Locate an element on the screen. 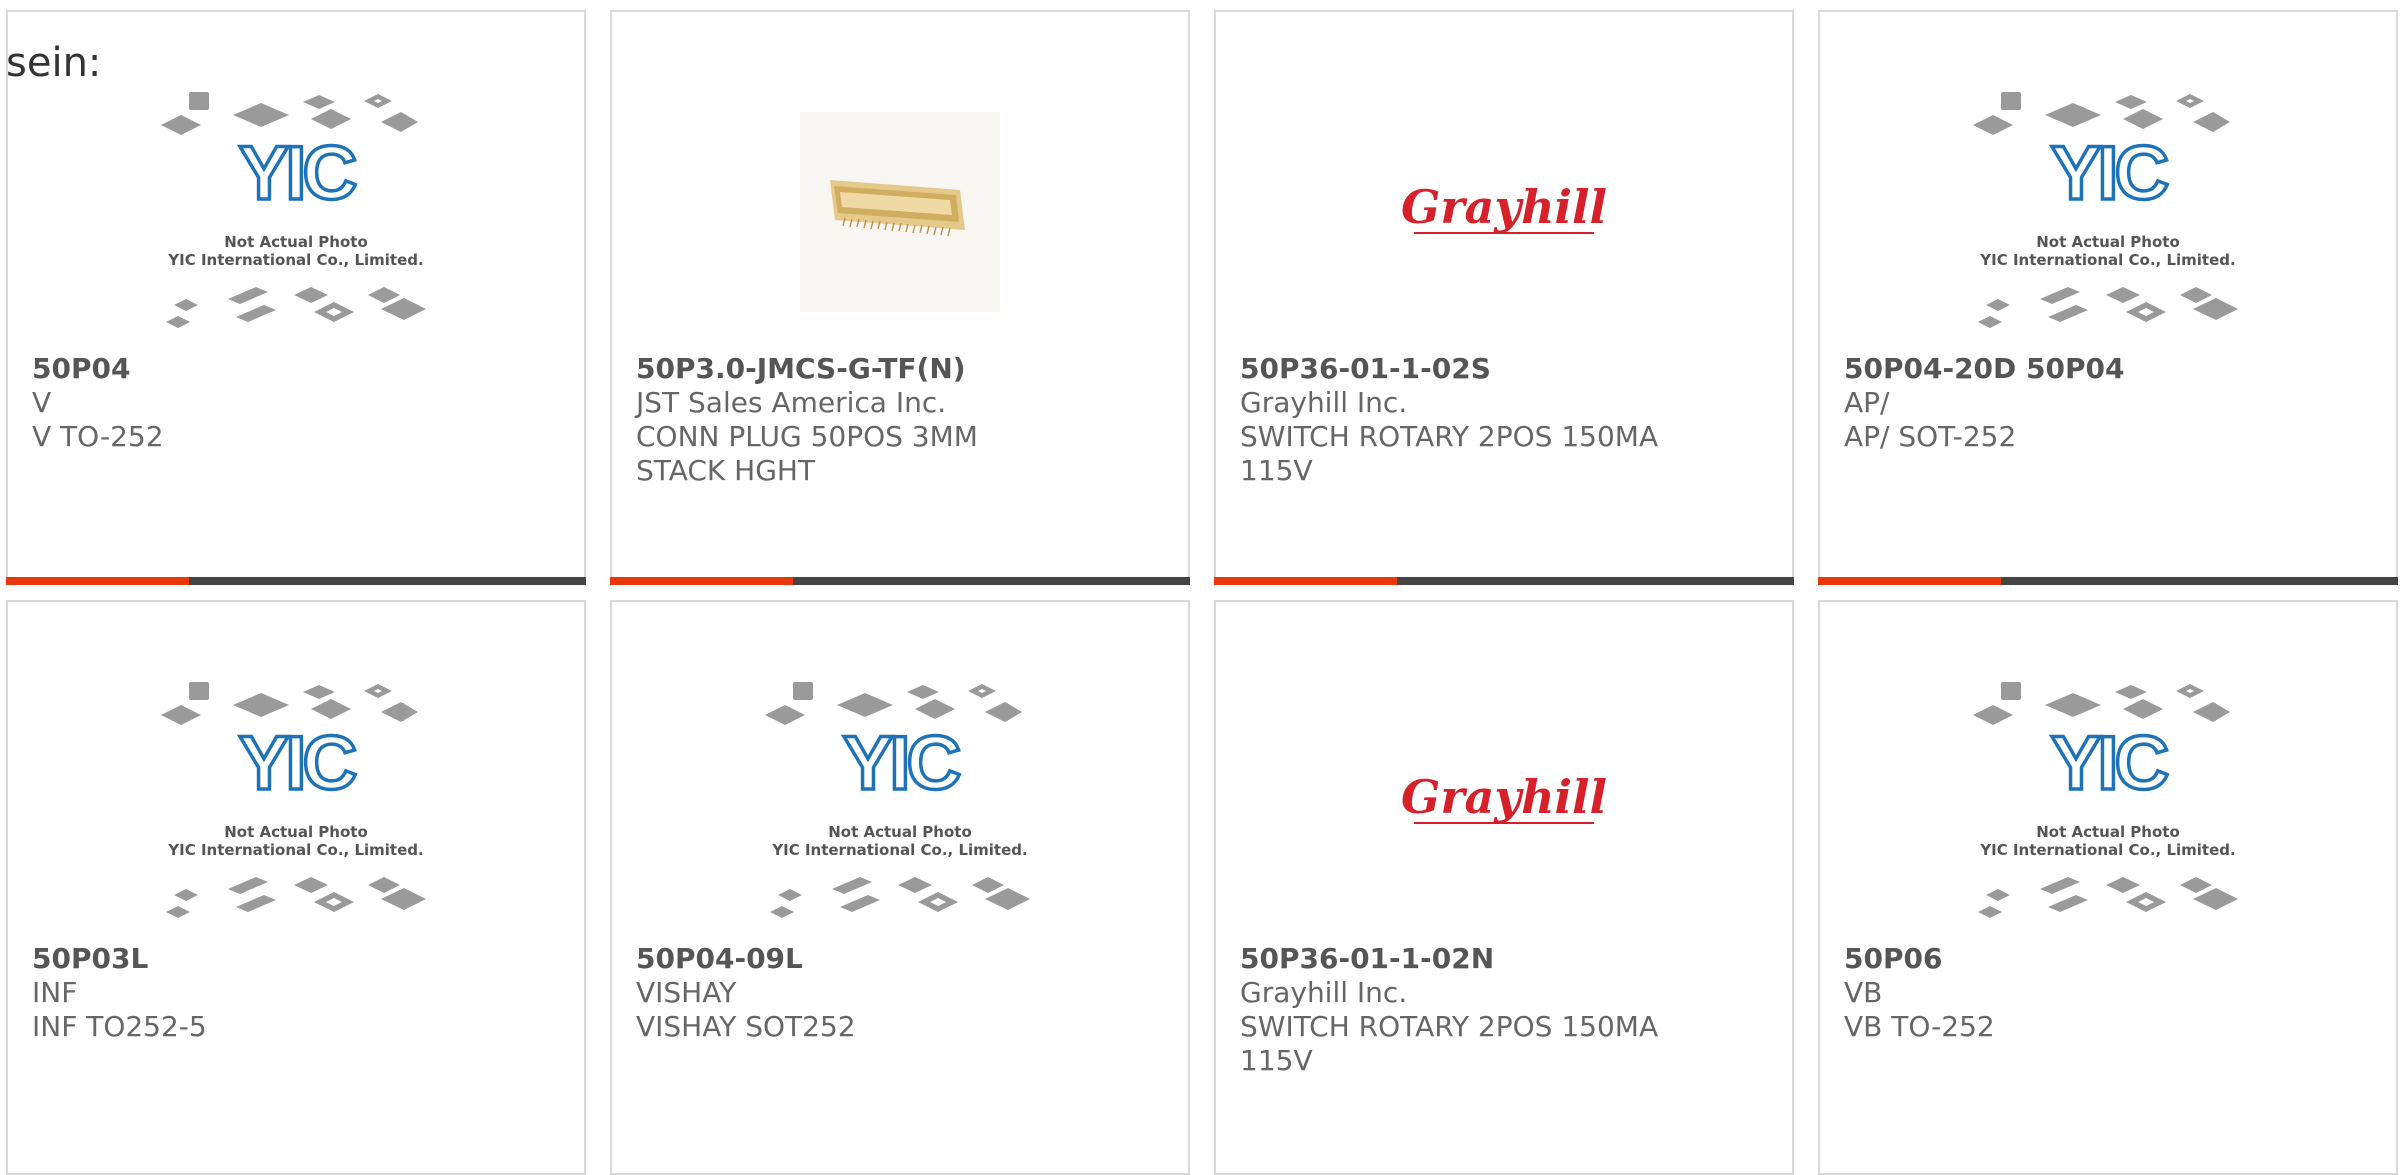 This screenshot has width=2400, height=1175. manufacturer: VB is located at coordinates (1863, 992).